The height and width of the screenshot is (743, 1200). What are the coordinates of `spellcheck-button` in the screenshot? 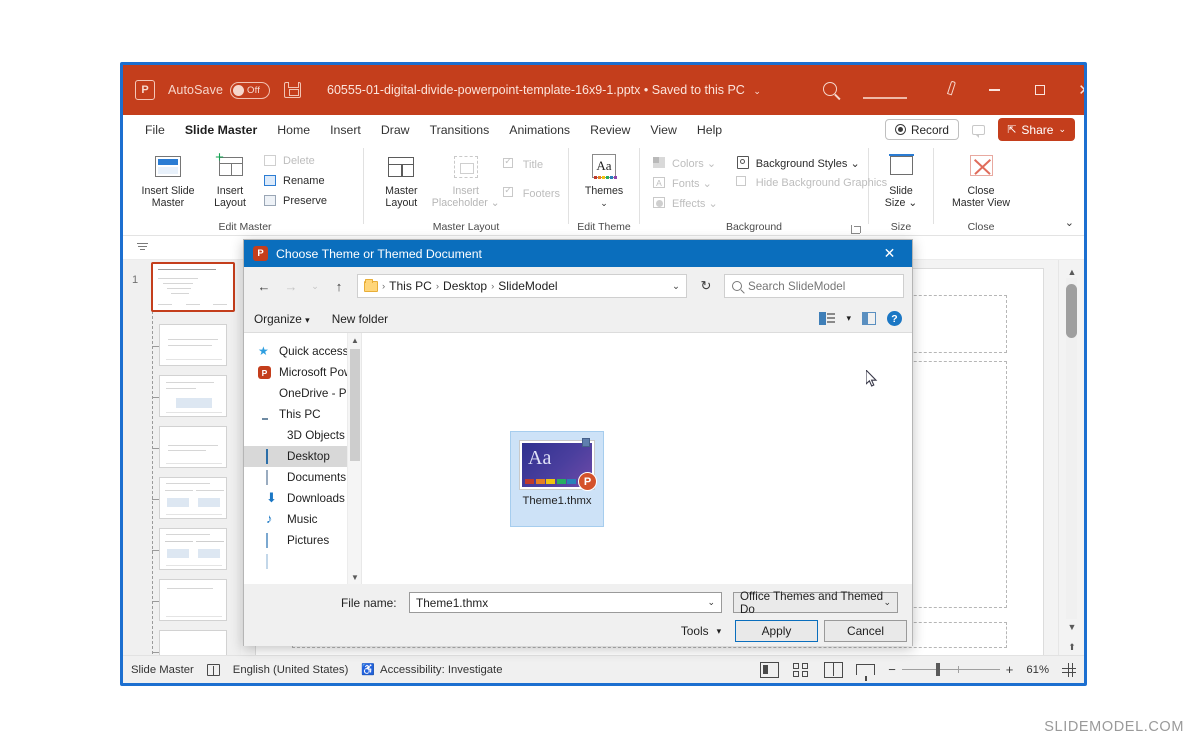 It's located at (213, 669).